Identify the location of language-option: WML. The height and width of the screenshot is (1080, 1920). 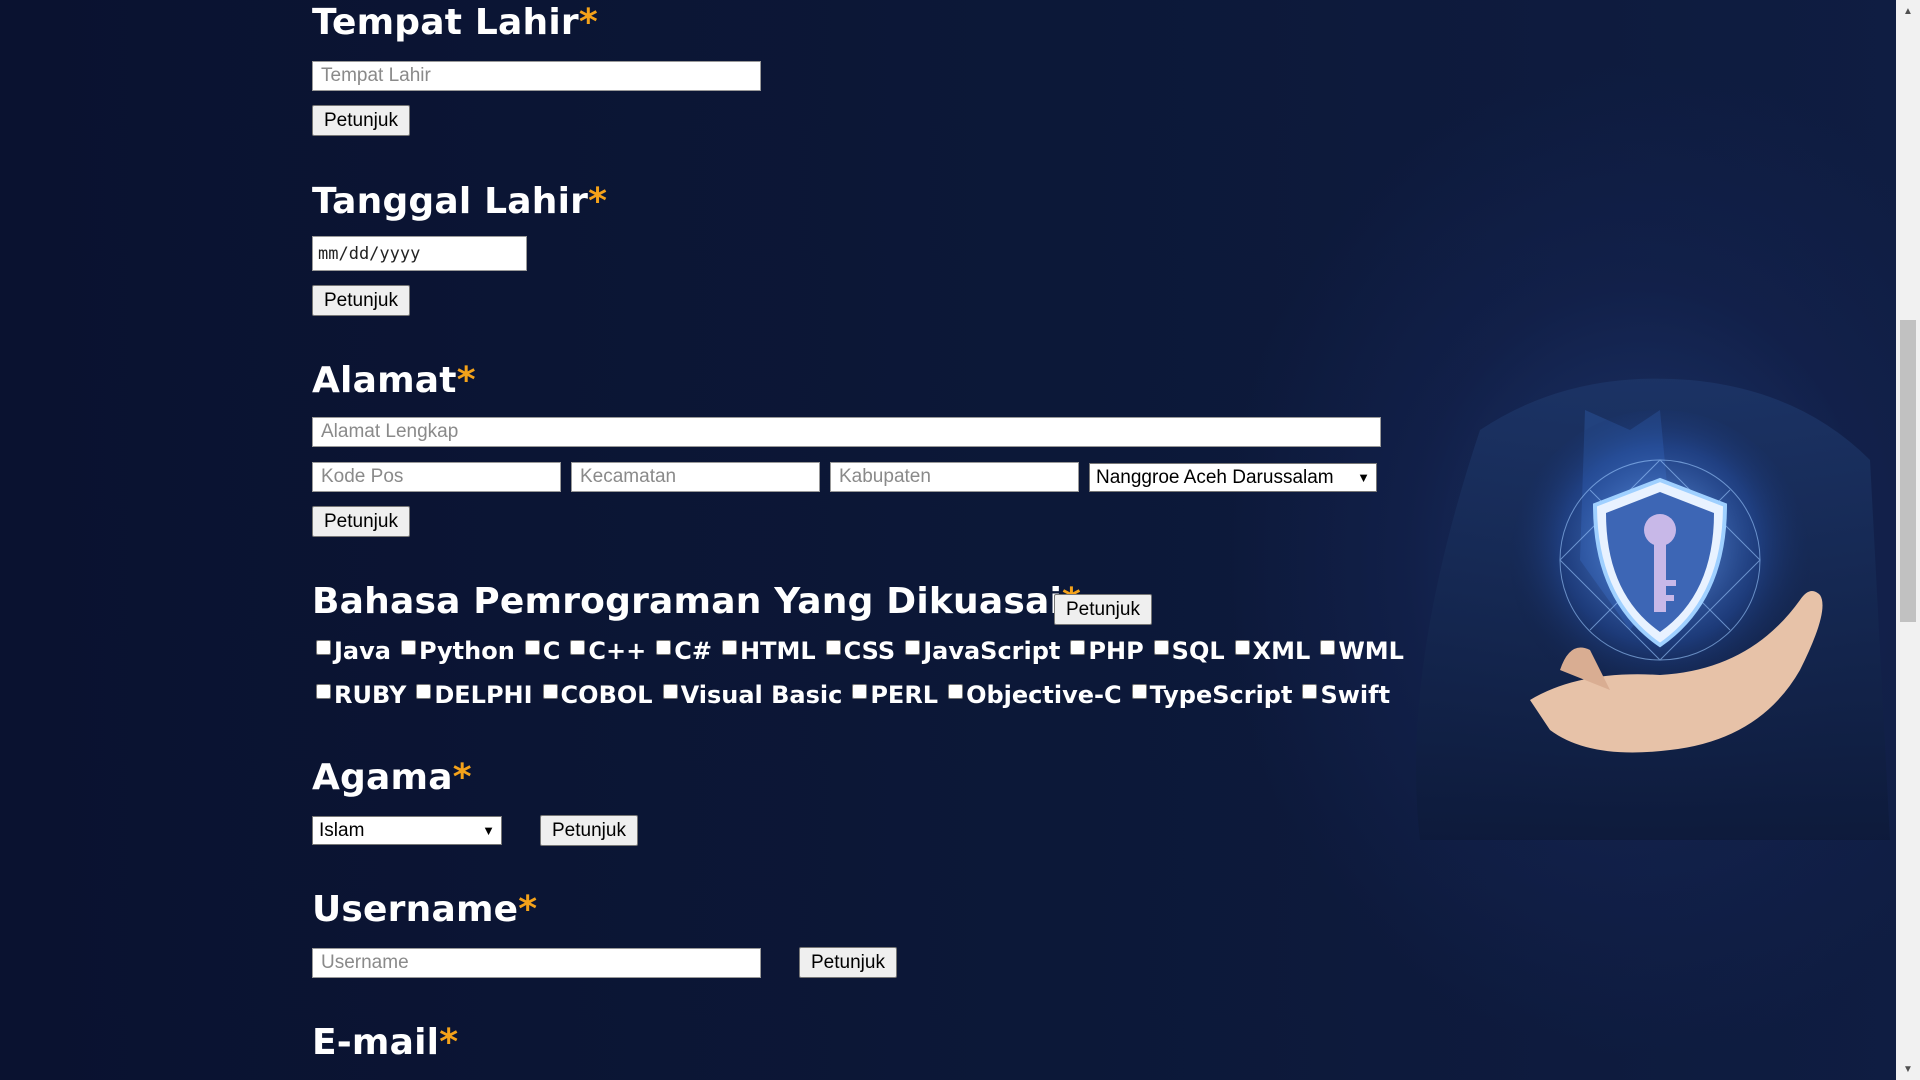
(1362, 651).